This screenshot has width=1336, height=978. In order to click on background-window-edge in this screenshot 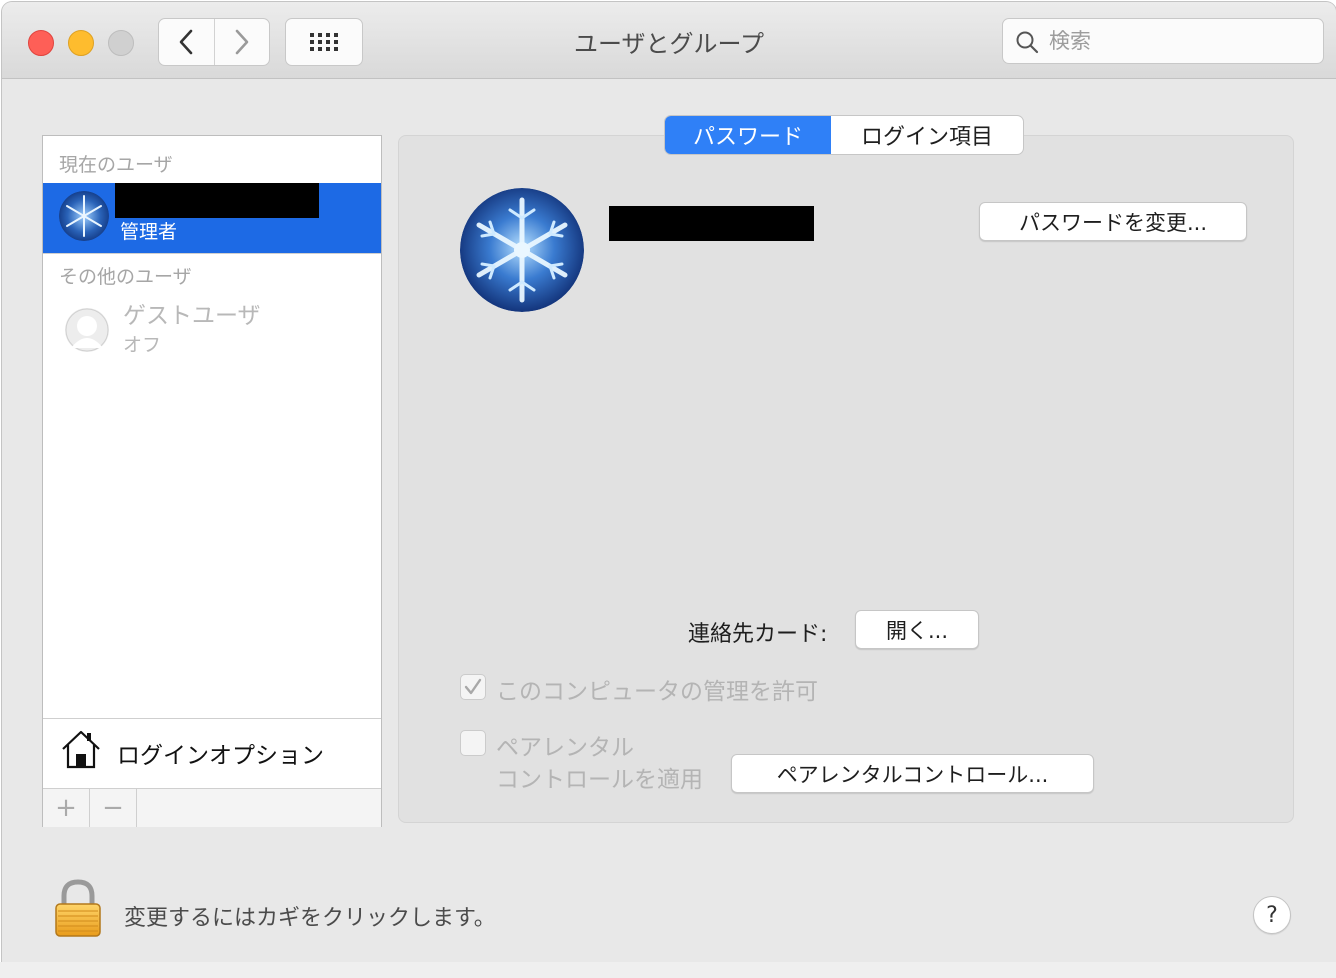, I will do `click(668, 970)`.